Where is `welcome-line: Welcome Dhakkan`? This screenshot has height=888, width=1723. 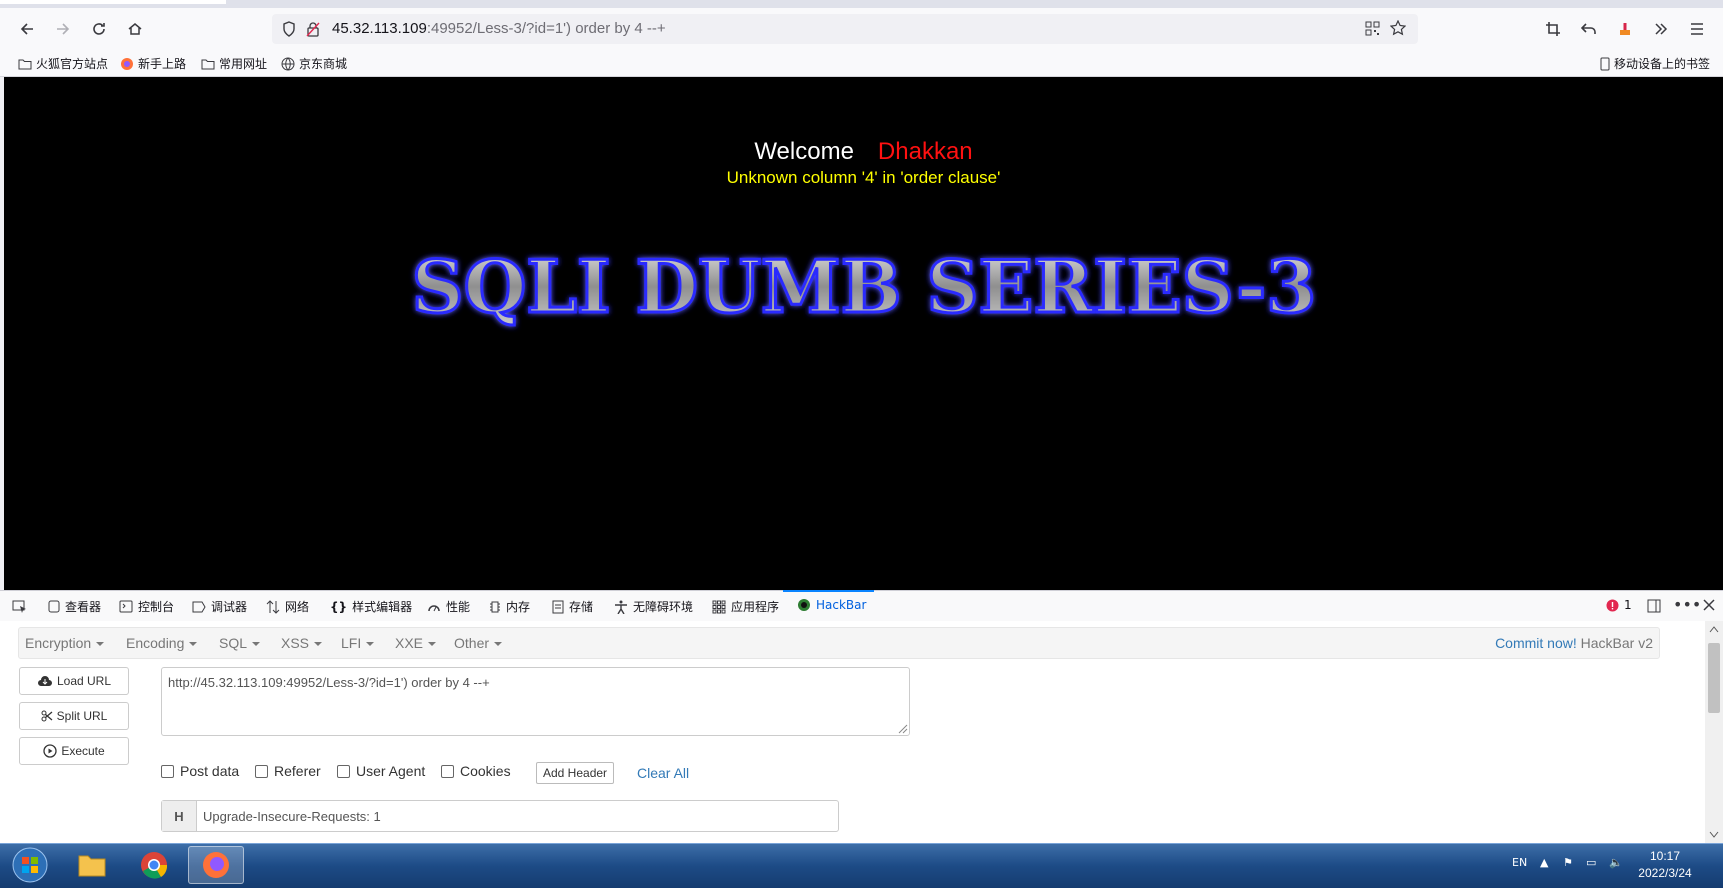 welcome-line: Welcome Dhakkan is located at coordinates (863, 151).